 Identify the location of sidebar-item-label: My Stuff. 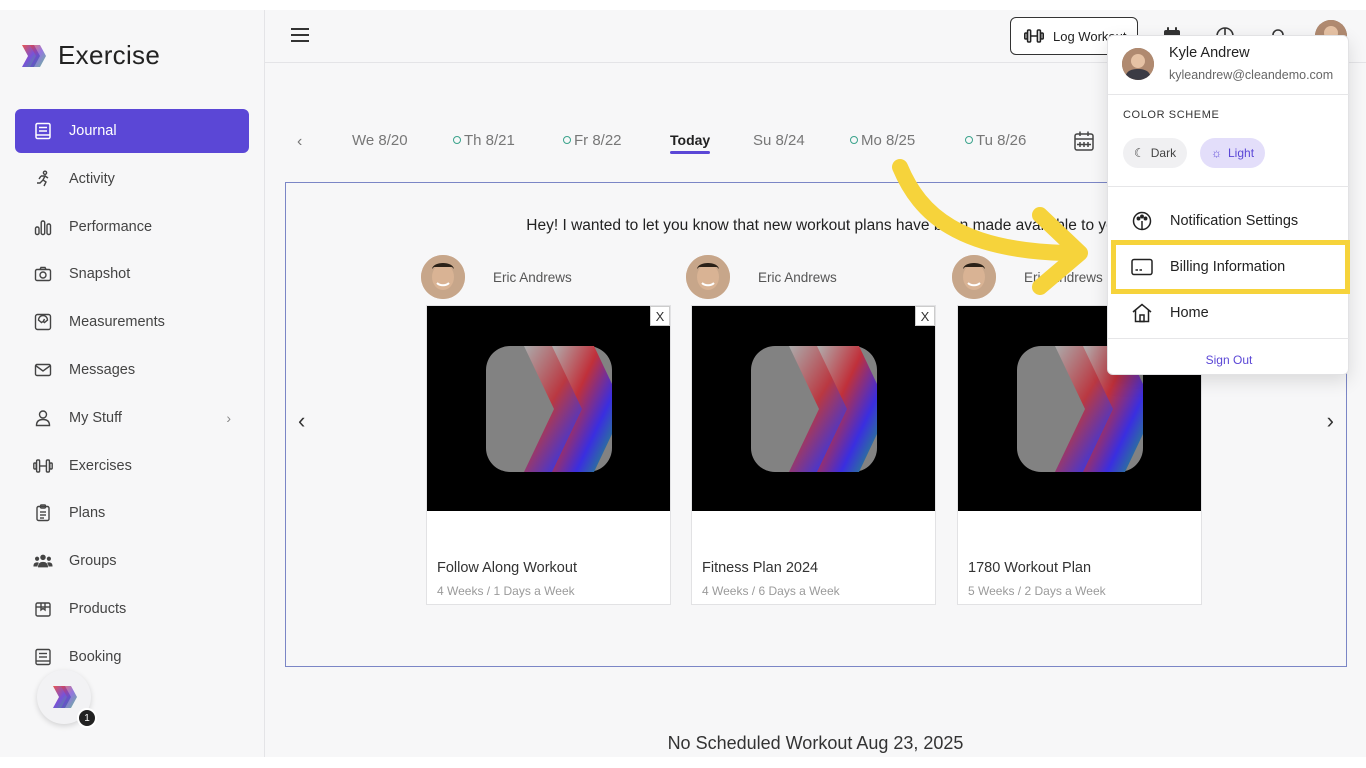
(95, 417).